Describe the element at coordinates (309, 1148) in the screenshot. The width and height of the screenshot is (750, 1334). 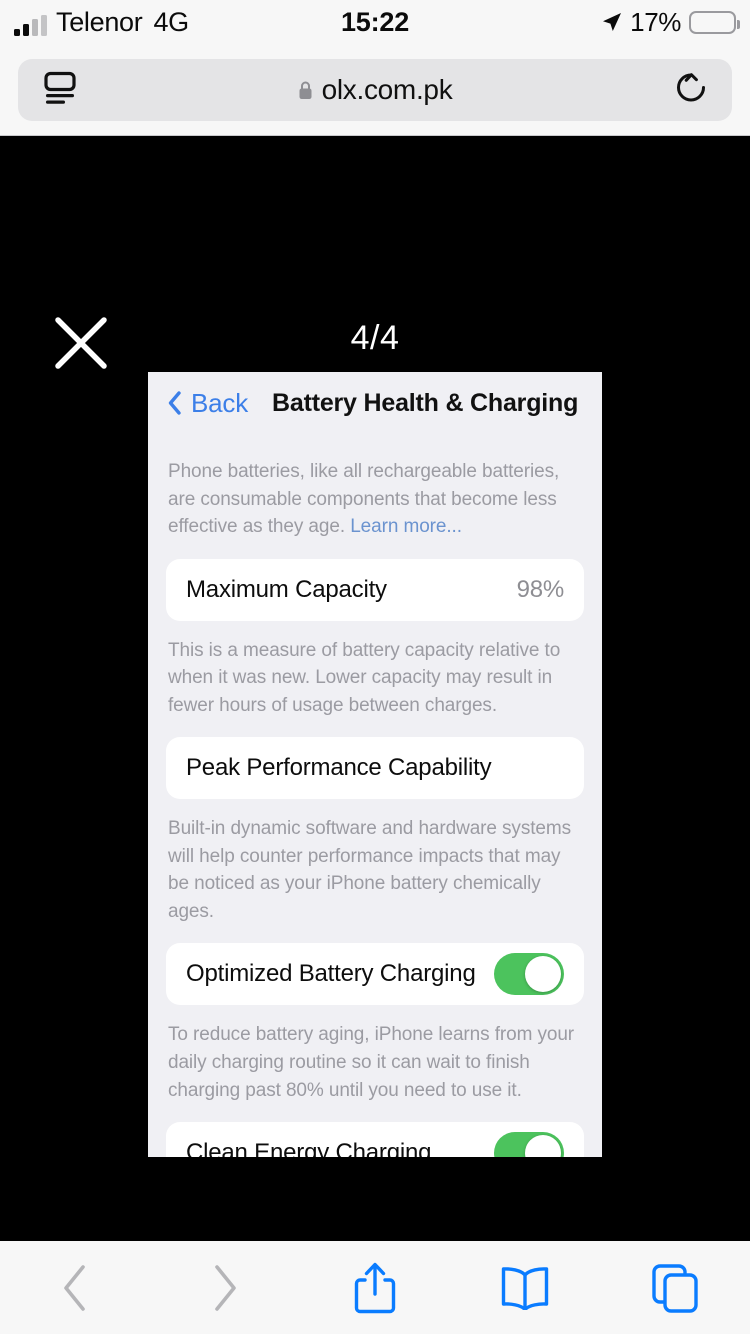
I see `row-label: Clean Energy Charging` at that location.